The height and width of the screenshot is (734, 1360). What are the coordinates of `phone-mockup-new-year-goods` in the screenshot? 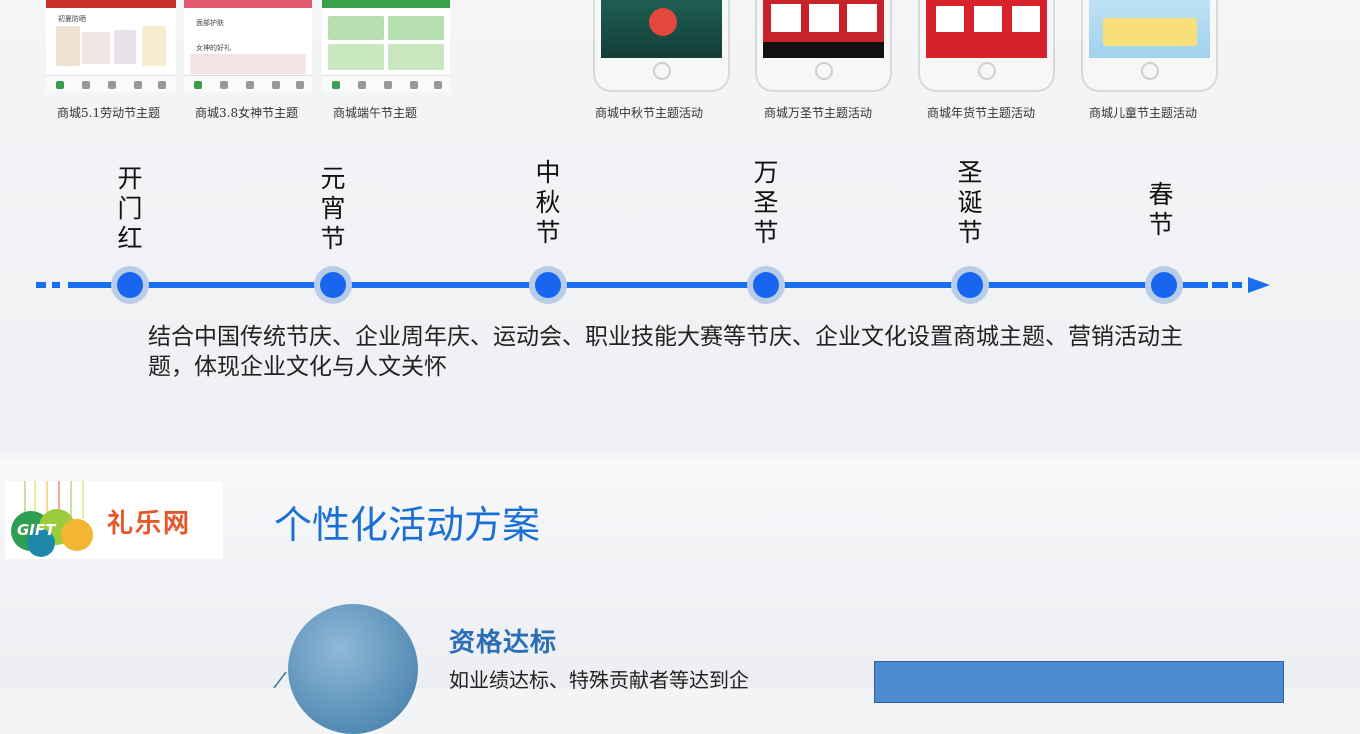 It's located at (986, 46).